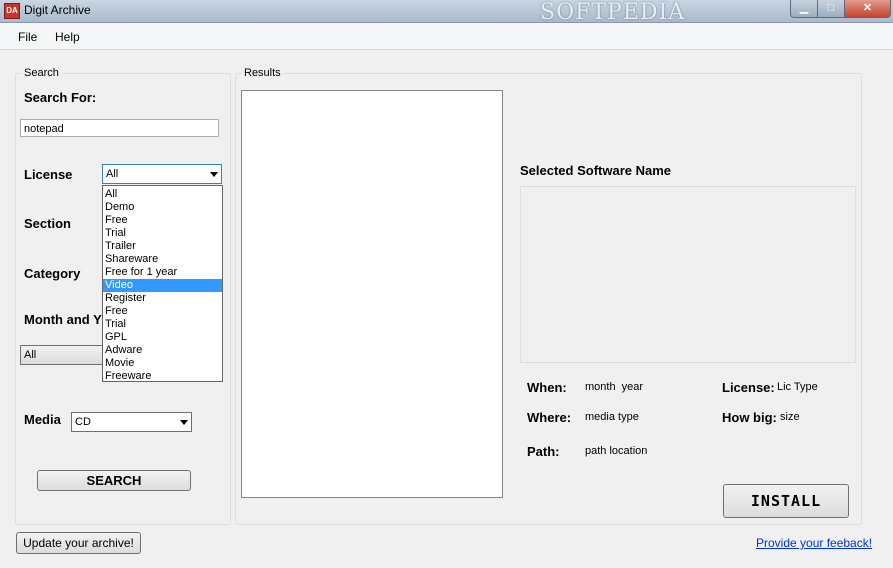 The width and height of the screenshot is (893, 568). I want to click on maximize-button: □, so click(831, 9).